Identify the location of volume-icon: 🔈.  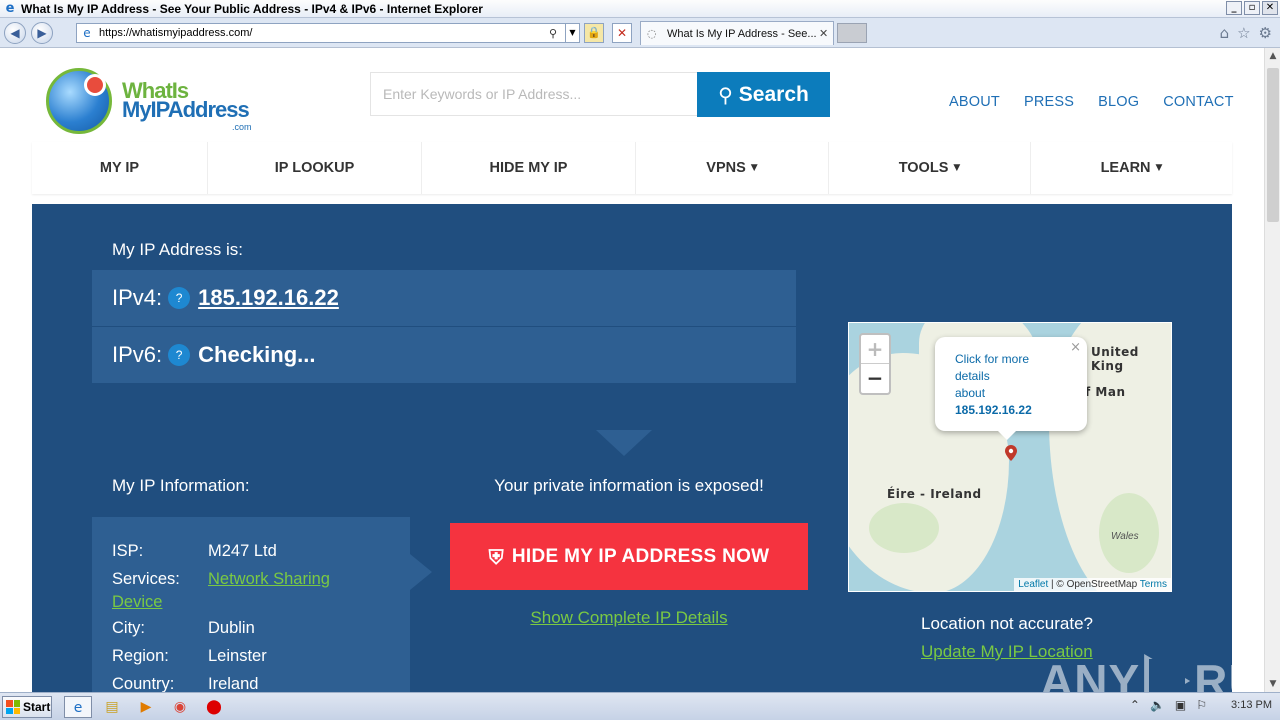
(1157, 705).